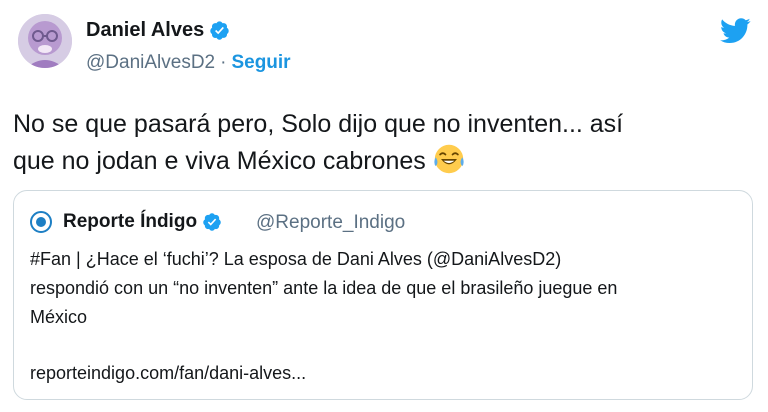  What do you see at coordinates (219, 161) in the screenshot?
I see `tweet-text-line: que no jodan e viva México cabrones` at bounding box center [219, 161].